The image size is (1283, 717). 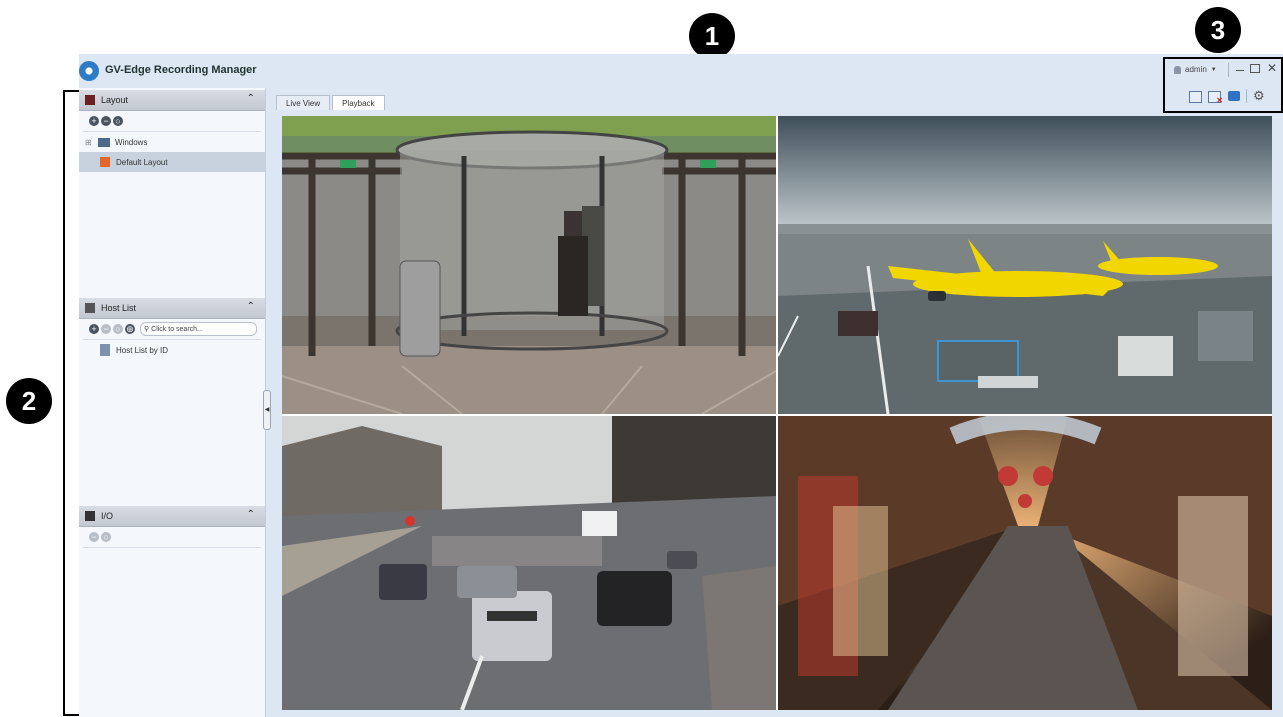 I want to click on callout-2-bracket-bottom, so click(x=71, y=715).